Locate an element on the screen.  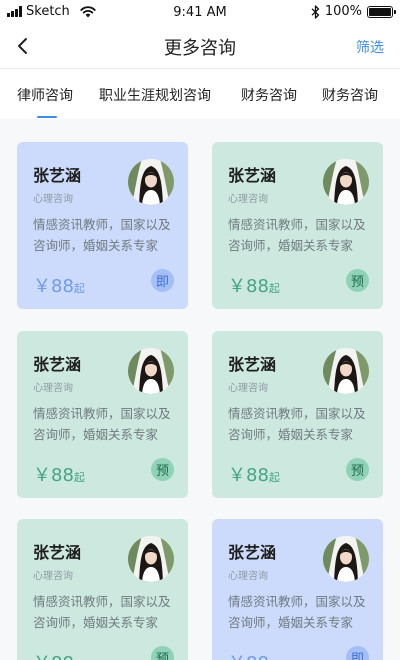
status-right: 100% is located at coordinates (353, 11).